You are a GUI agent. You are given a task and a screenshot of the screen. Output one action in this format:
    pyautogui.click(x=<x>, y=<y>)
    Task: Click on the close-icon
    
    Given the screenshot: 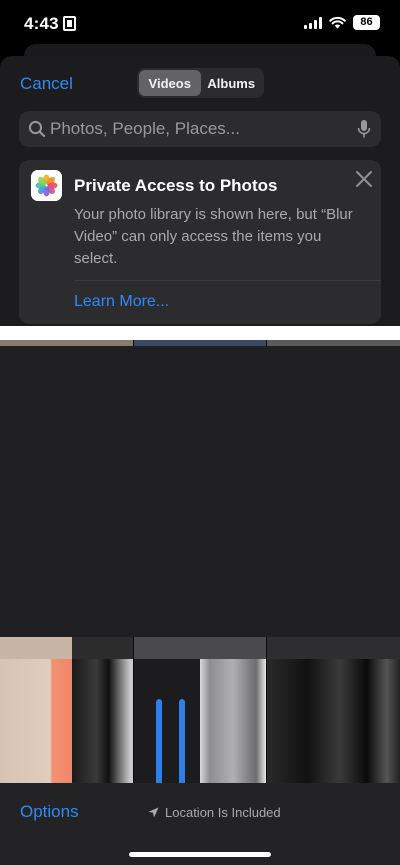 What is the action you would take?
    pyautogui.click(x=364, y=179)
    